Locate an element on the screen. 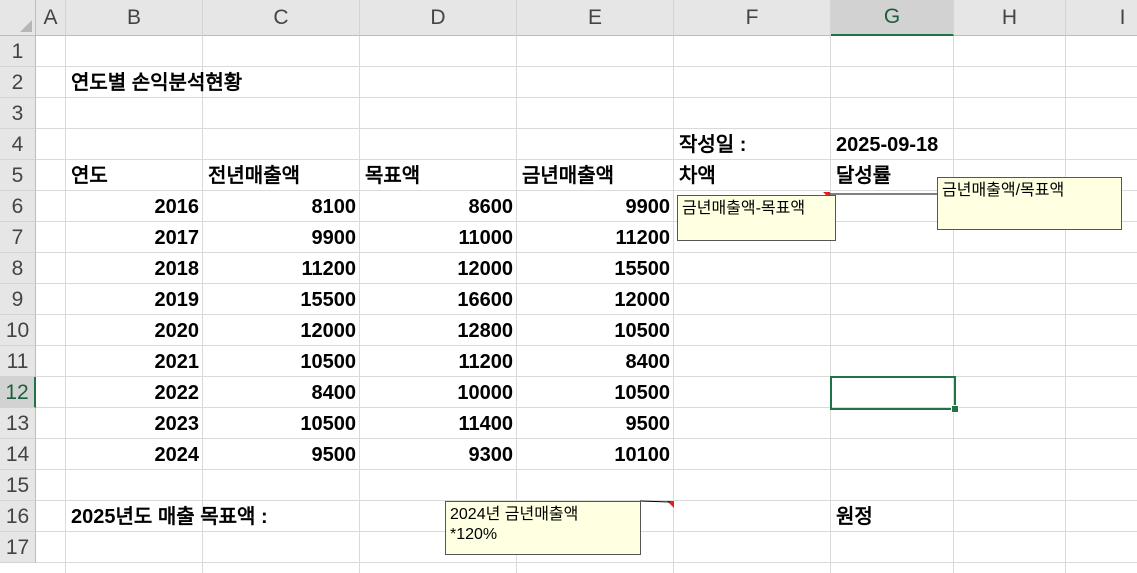 Image resolution: width=1137 pixels, height=573 pixels. comment-rate: 금년매출액/목표액 is located at coordinates (1029, 203).